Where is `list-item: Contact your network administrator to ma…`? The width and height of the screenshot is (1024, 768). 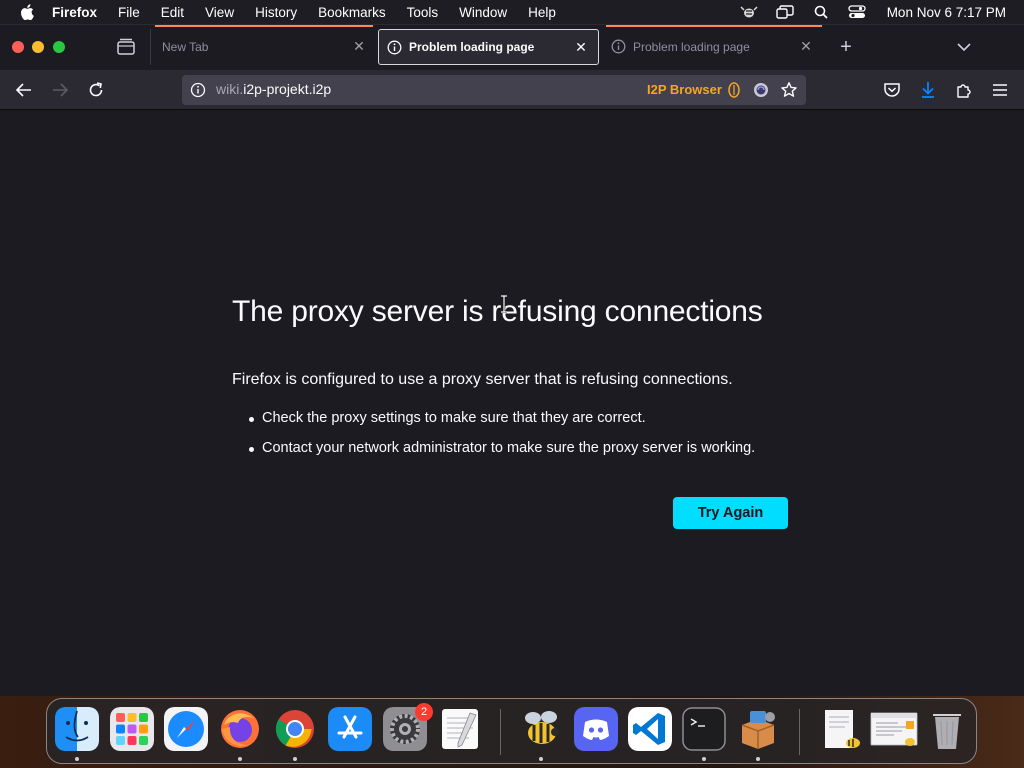
list-item: Contact your network administrator to ma… is located at coordinates (501, 455).